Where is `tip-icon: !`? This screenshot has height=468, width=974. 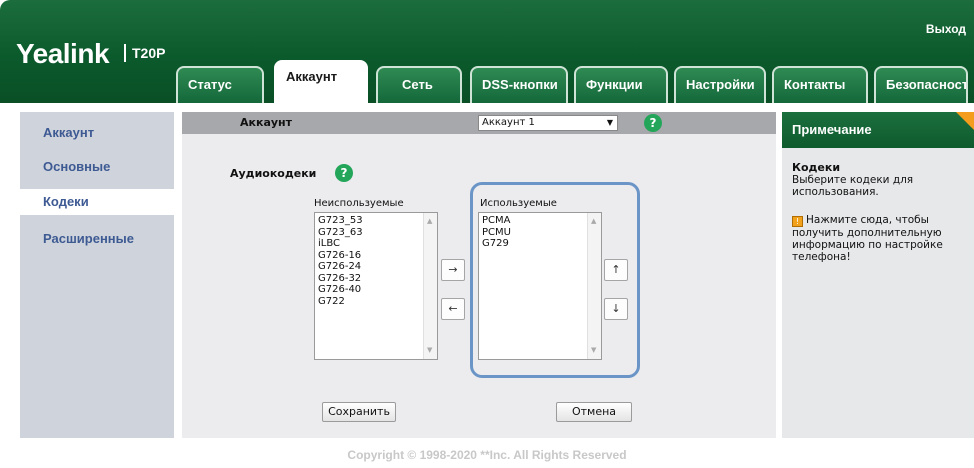
tip-icon: ! is located at coordinates (797, 221).